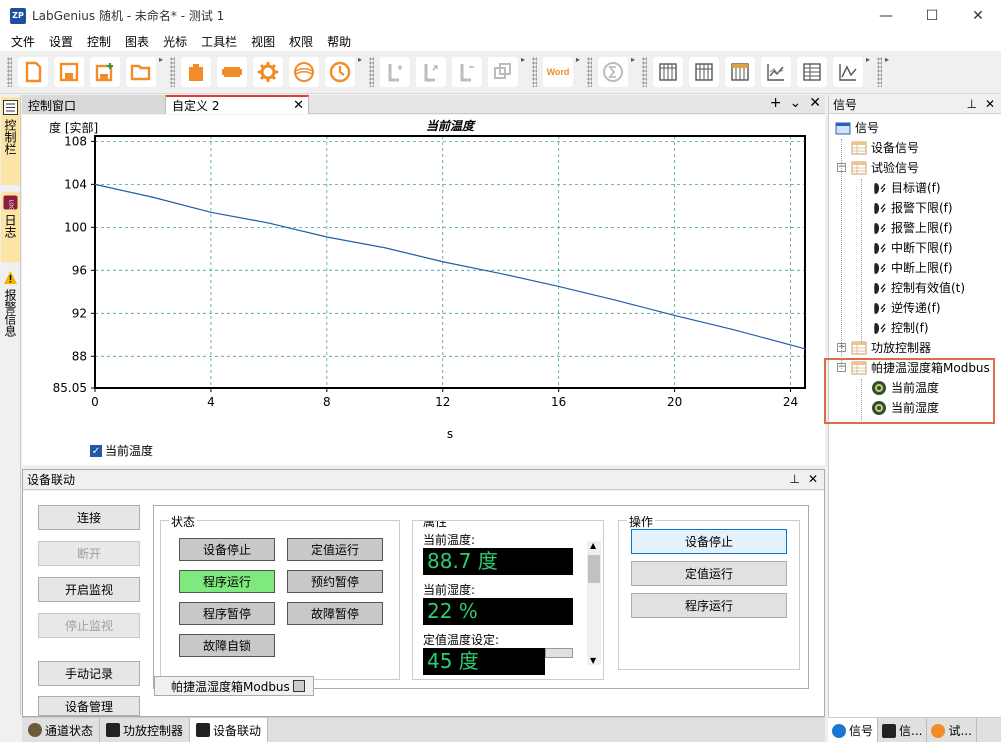  What do you see at coordinates (99, 41) in the screenshot?
I see `menu-control: 控制` at bounding box center [99, 41].